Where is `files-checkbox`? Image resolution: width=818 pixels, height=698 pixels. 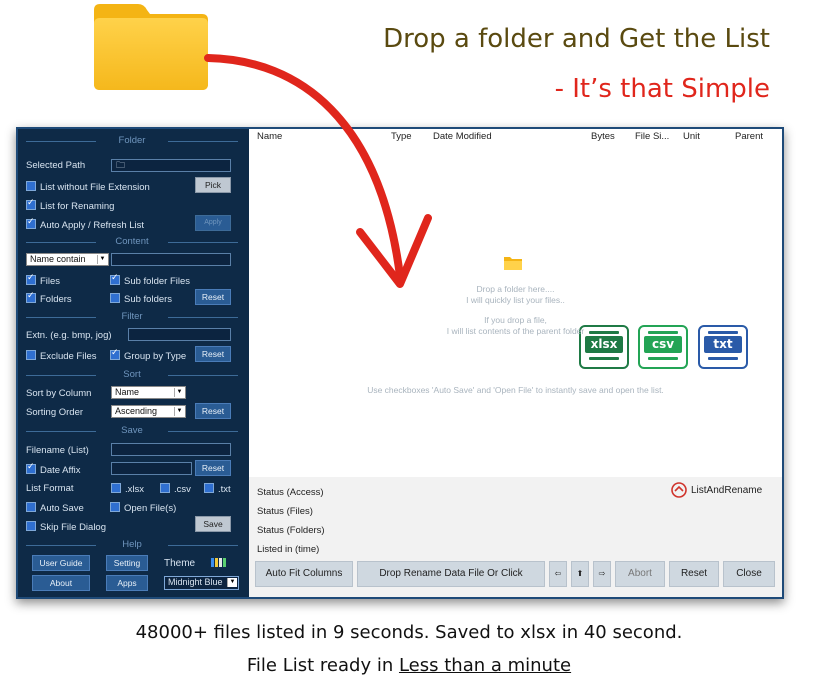 files-checkbox is located at coordinates (31, 279).